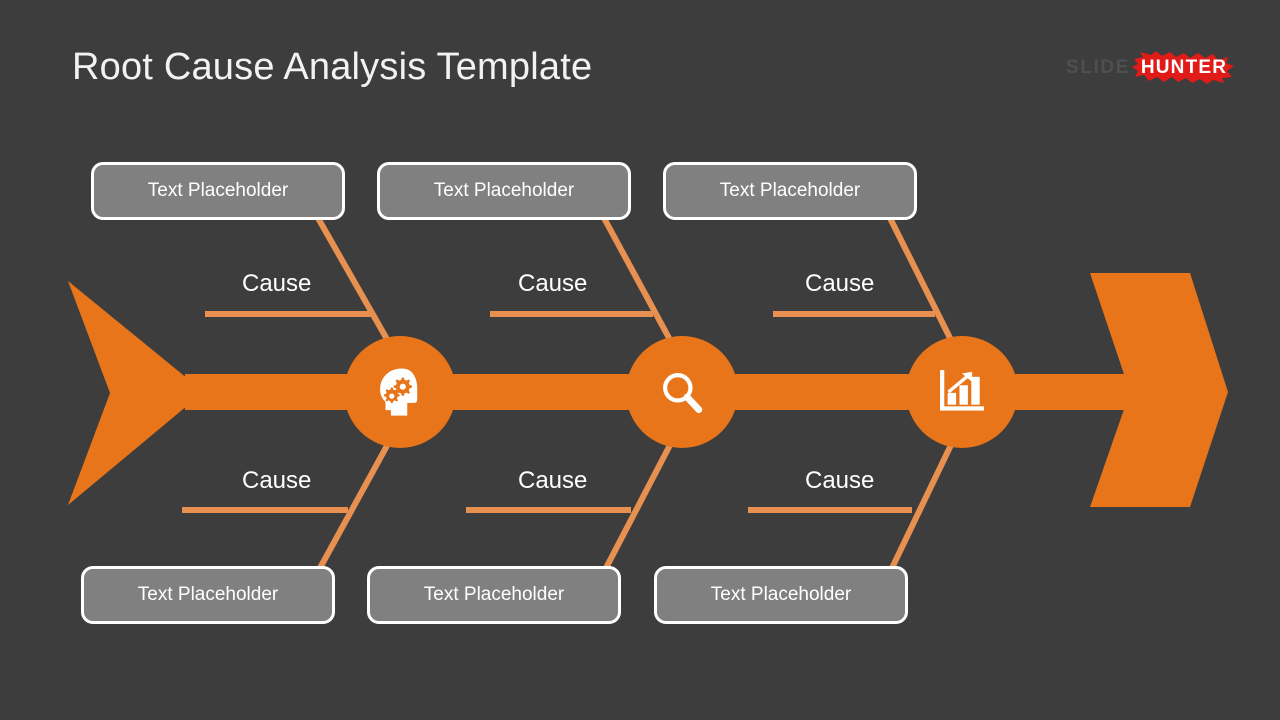 The height and width of the screenshot is (720, 1280). I want to click on cause-label-top-2: Cause, so click(553, 283).